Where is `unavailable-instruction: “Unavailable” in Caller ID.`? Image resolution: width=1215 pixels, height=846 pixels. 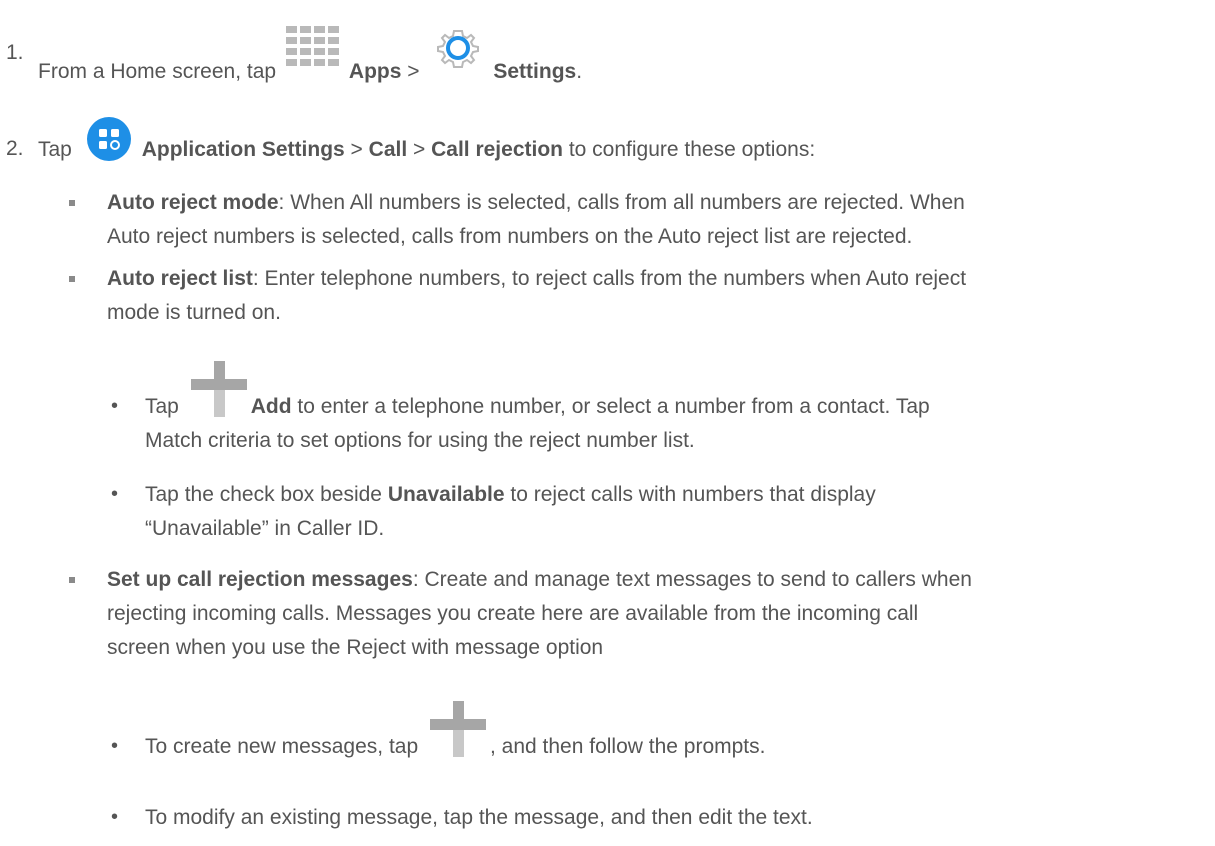 unavailable-instruction: “Unavailable” in Caller ID. is located at coordinates (265, 528).